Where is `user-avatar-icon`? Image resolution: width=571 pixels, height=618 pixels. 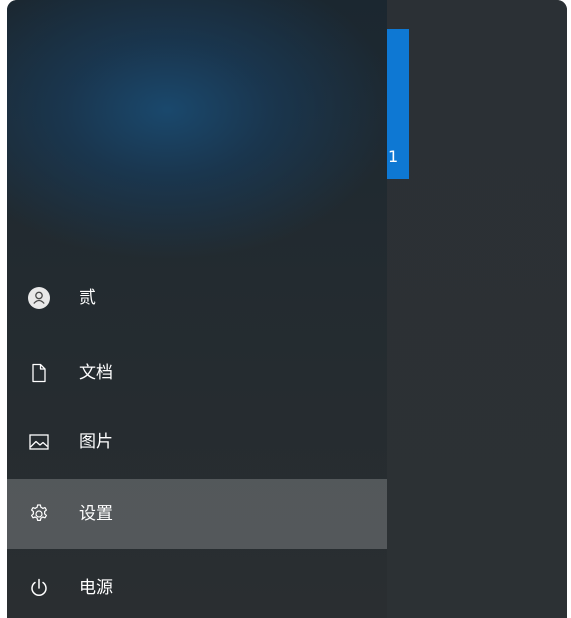
user-avatar-icon is located at coordinates (39, 298).